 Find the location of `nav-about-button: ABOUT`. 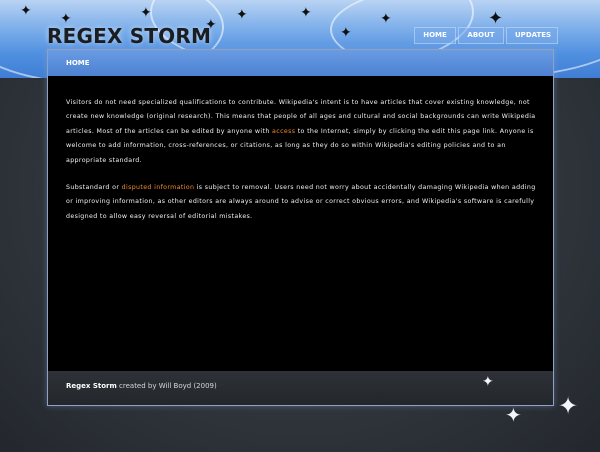

nav-about-button: ABOUT is located at coordinates (481, 35).